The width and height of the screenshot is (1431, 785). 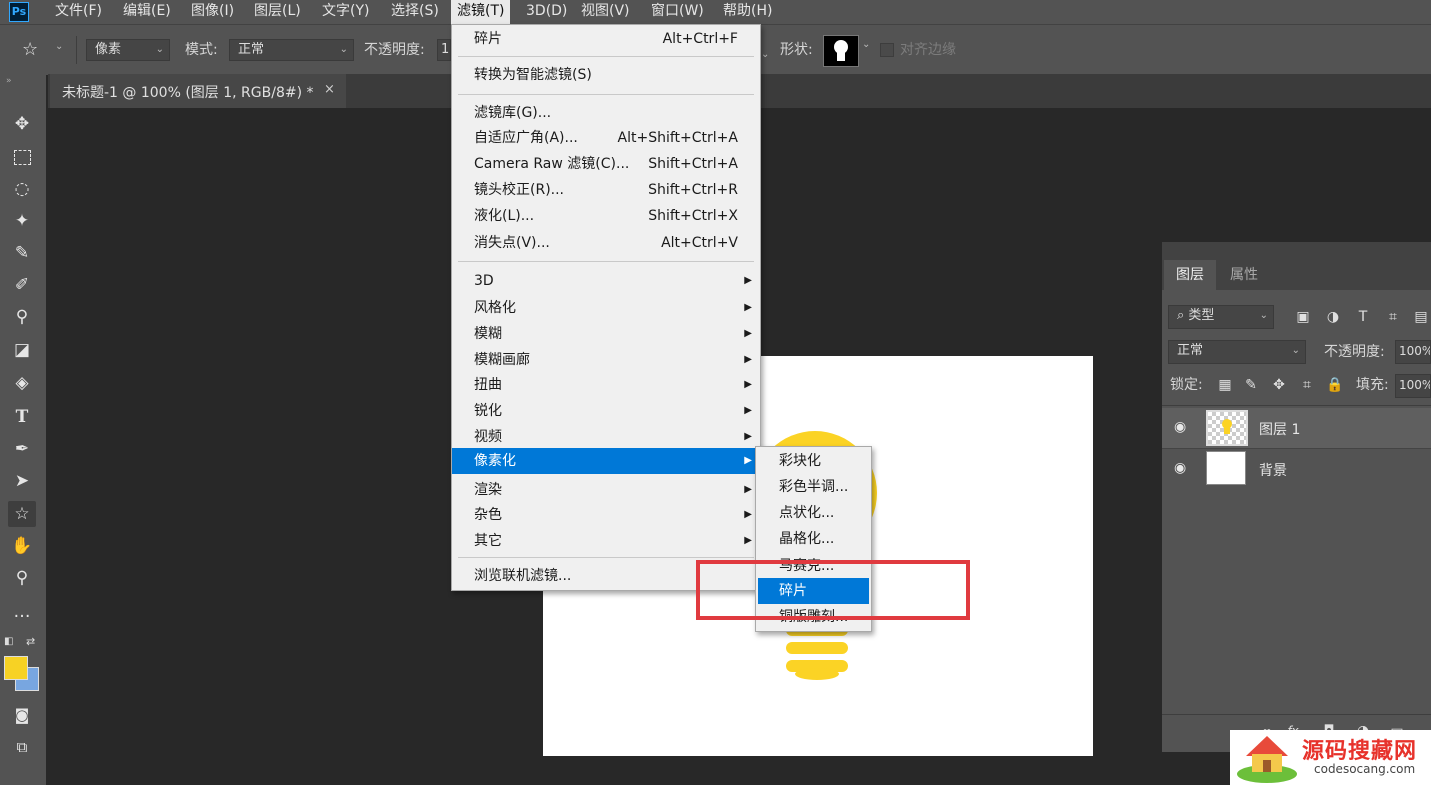 I want to click on filter-menu-item-sharpen: 锐化 ▶, so click(x=606, y=411).